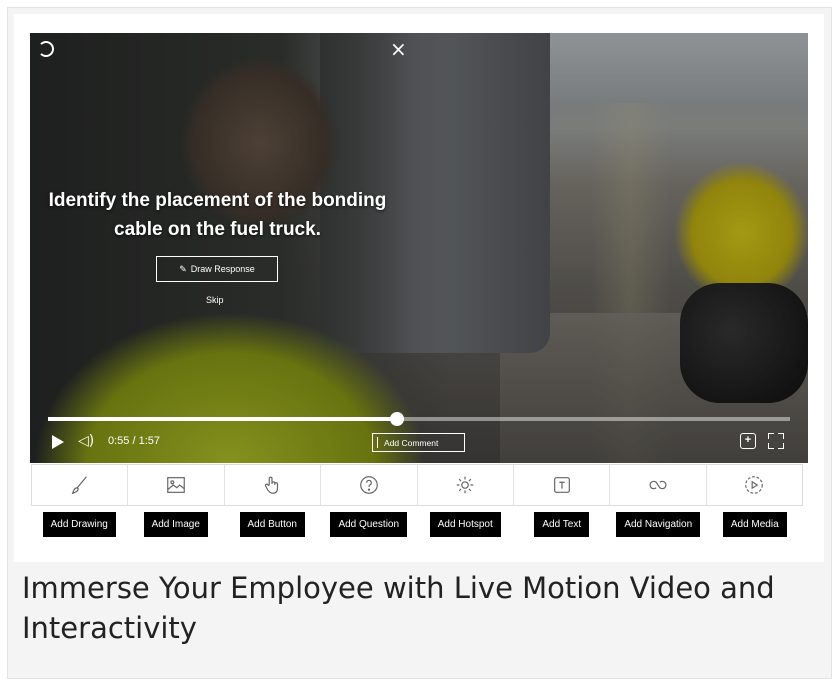 Image resolution: width=838 pixels, height=685 pixels. I want to click on media-icon, so click(754, 485).